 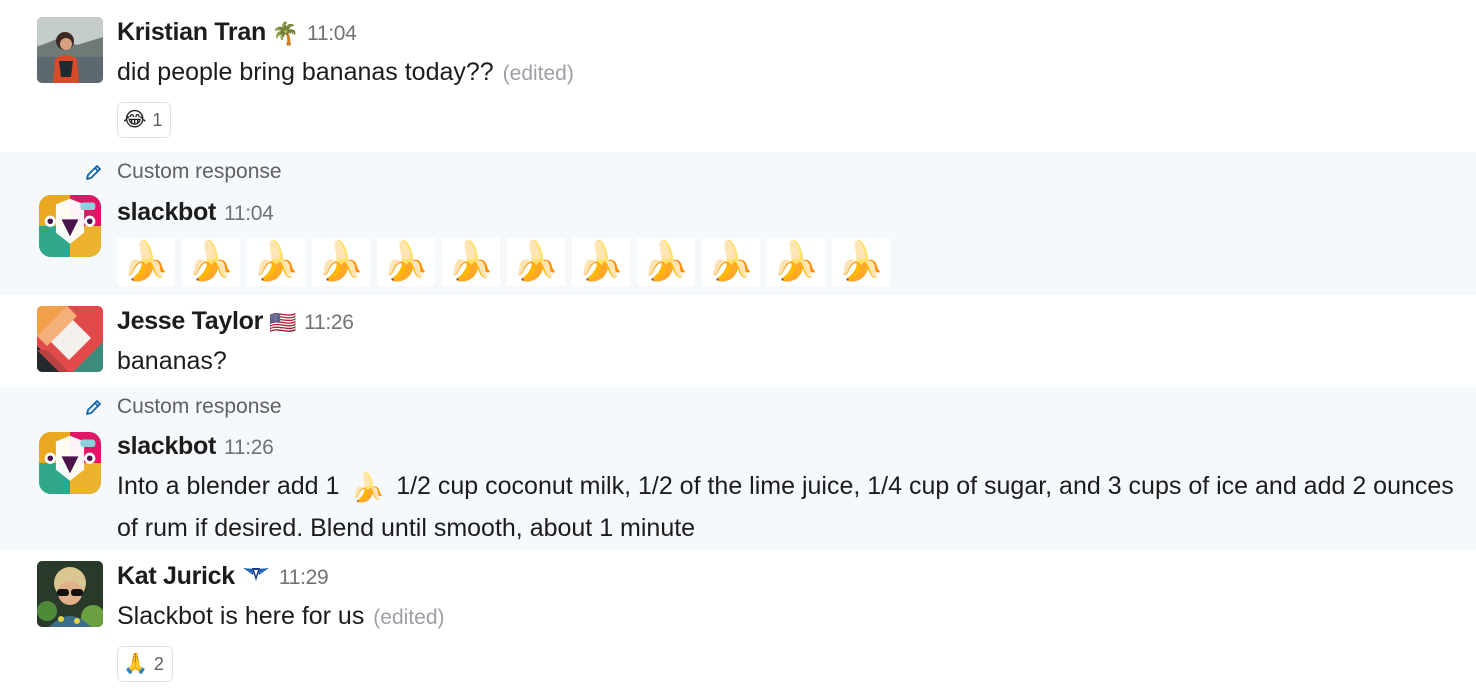 I want to click on message-body: Slackbot is here for us, so click(x=241, y=616).